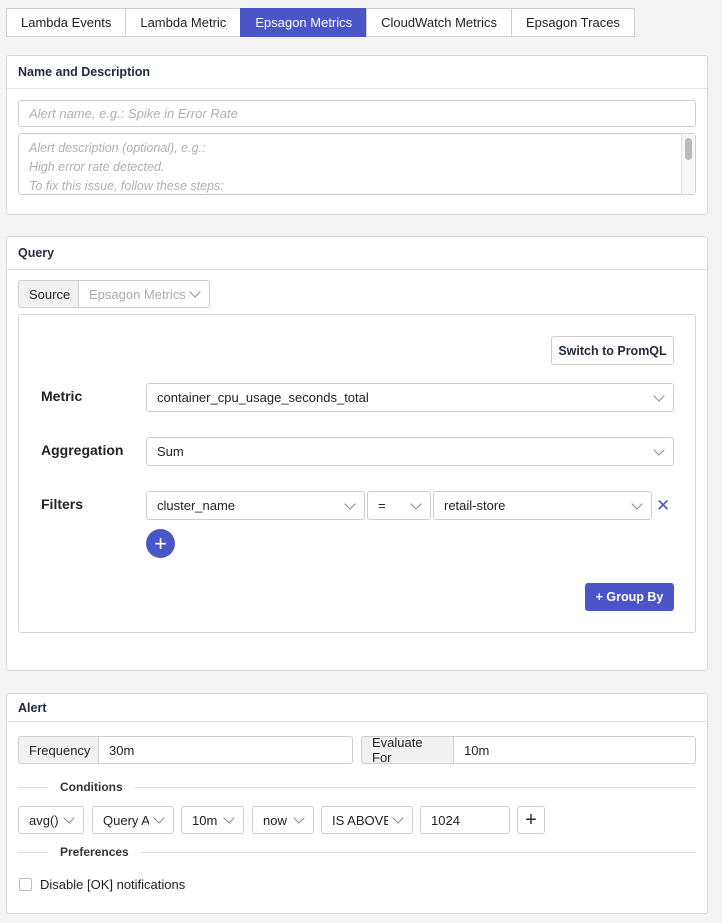  Describe the element at coordinates (275, 820) in the screenshot. I see `condition-until-value: now` at that location.